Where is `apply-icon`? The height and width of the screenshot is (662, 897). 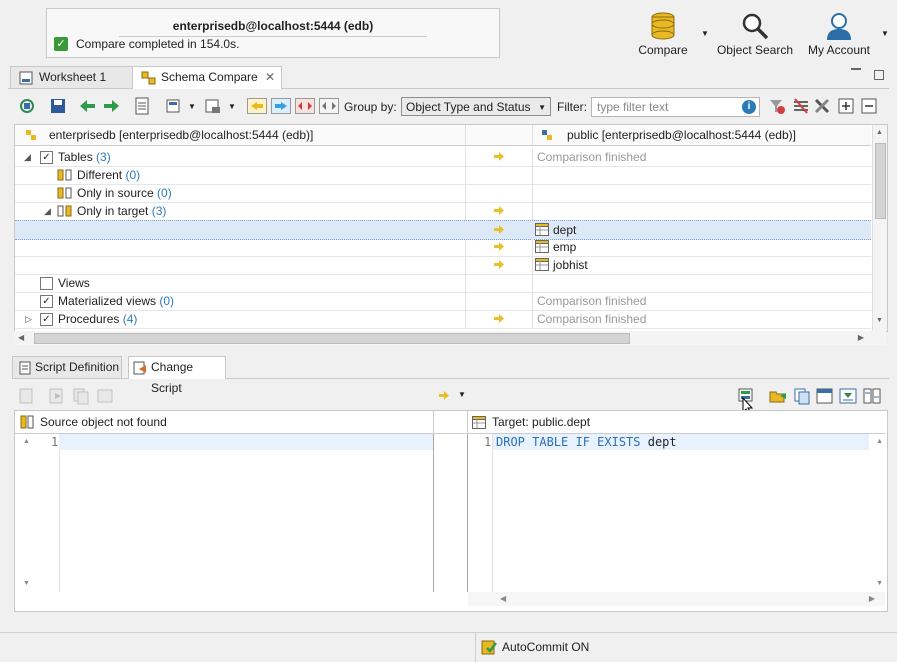 apply-icon is located at coordinates (27, 396).